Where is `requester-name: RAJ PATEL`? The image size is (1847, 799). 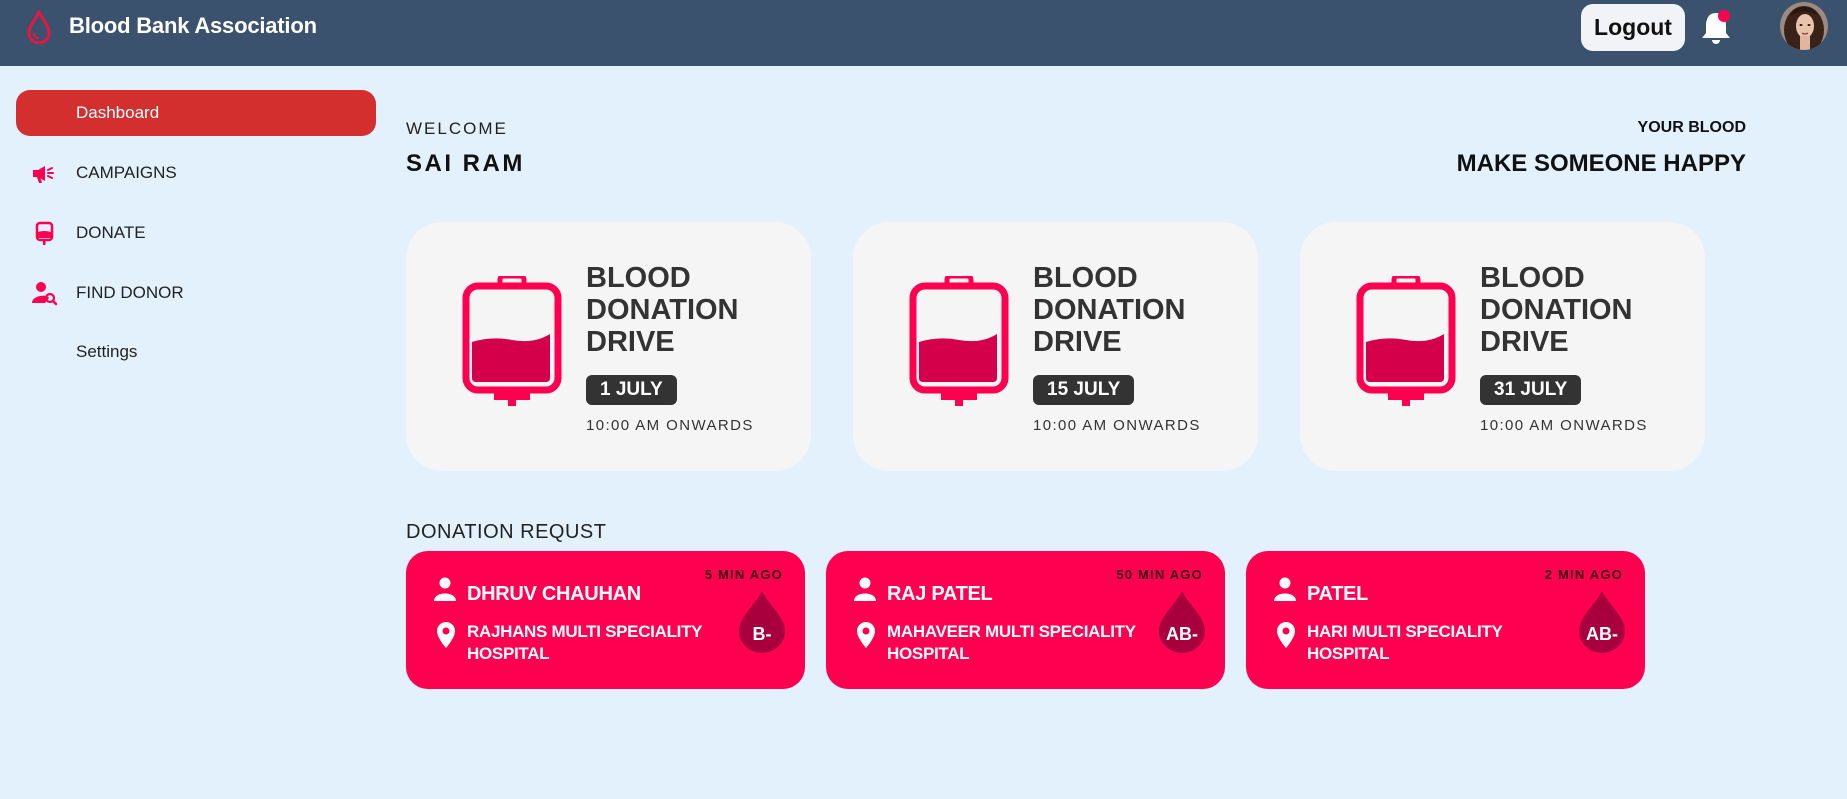 requester-name: RAJ PATEL is located at coordinates (940, 594).